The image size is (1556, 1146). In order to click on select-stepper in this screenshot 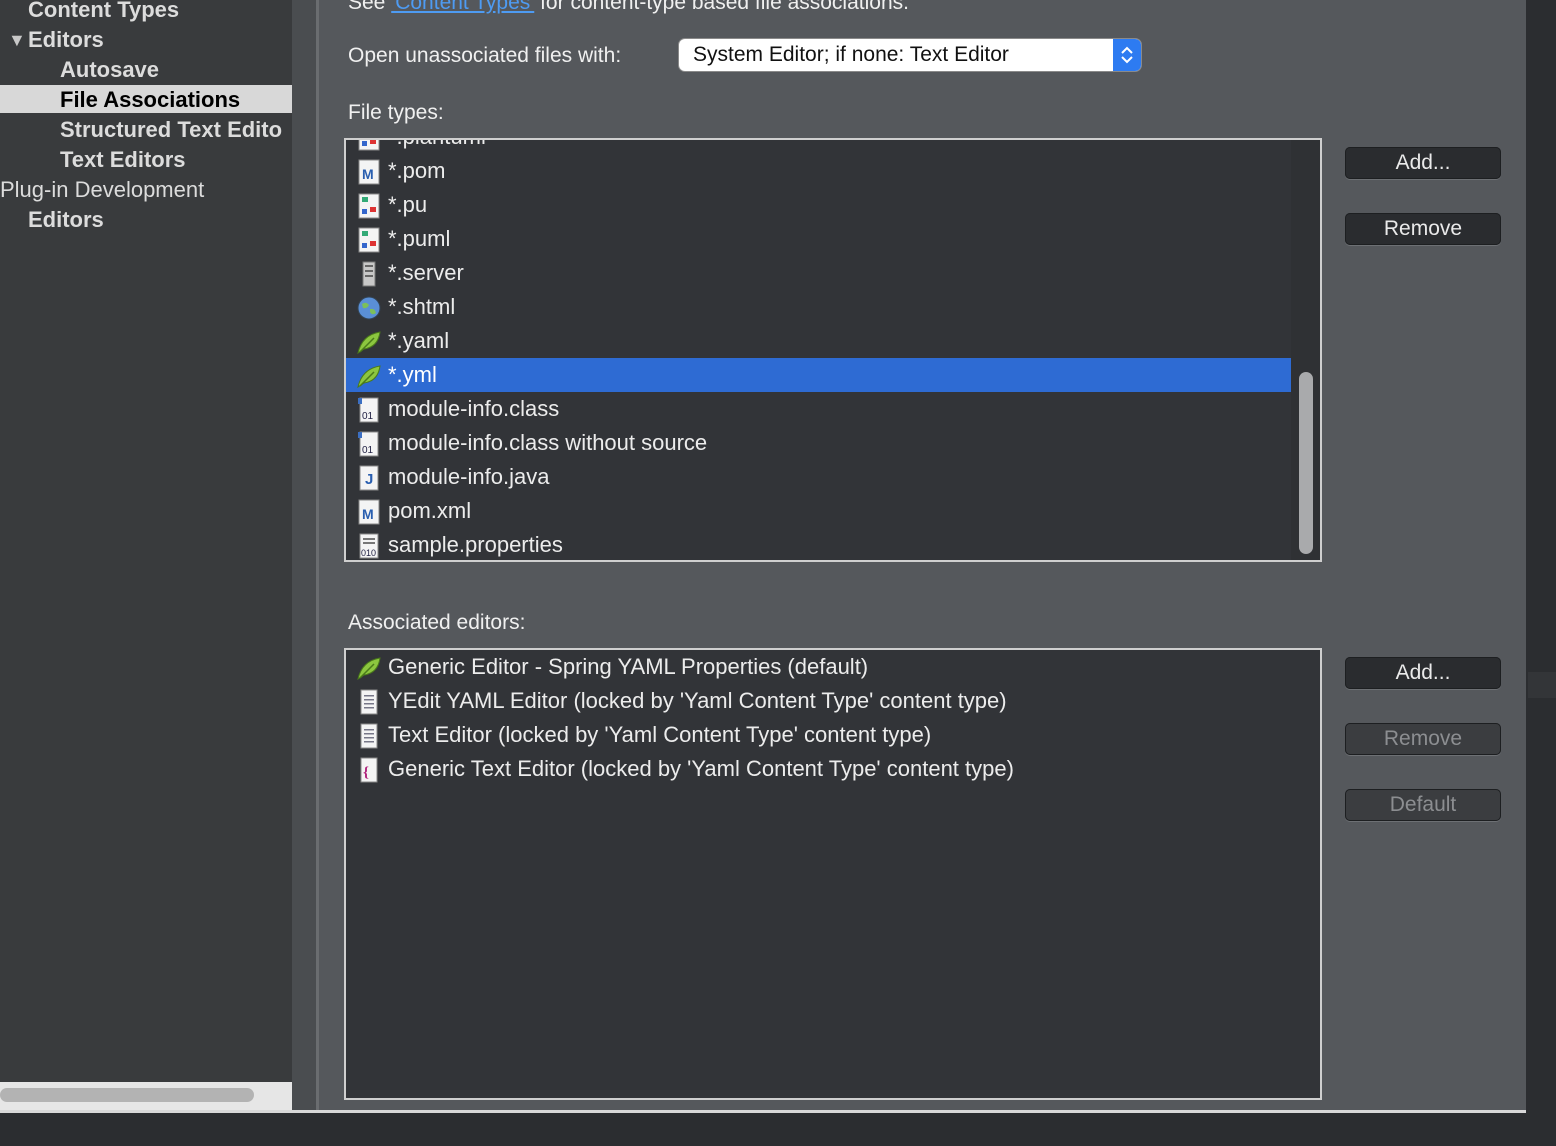, I will do `click(1127, 55)`.